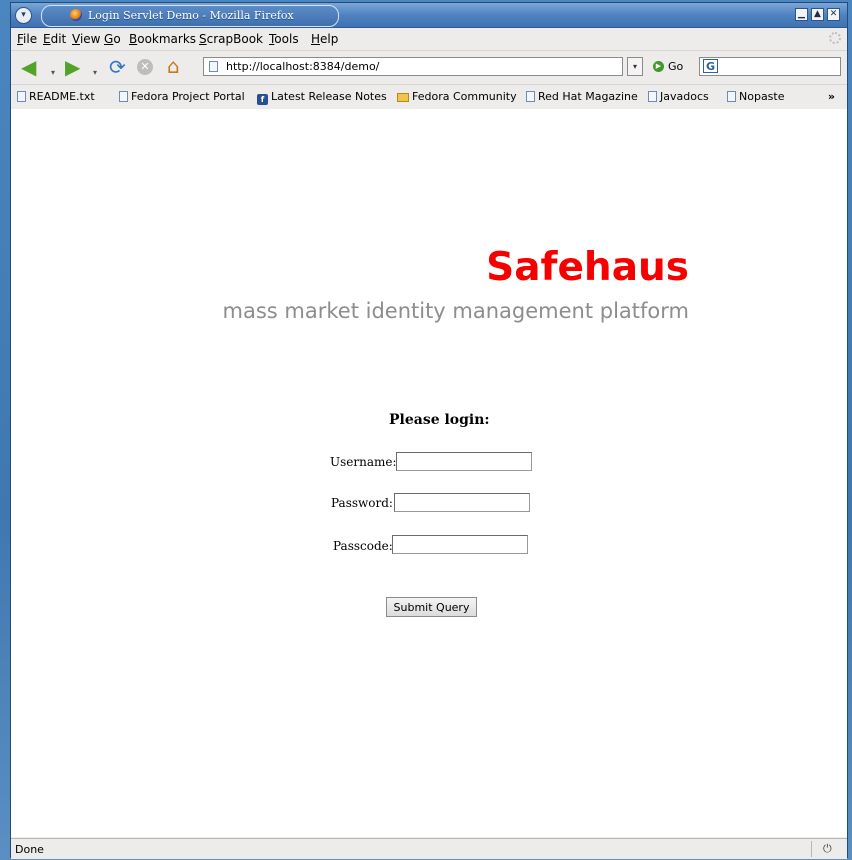 This screenshot has height=860, width=852. I want to click on bookmark-label: Nopaste, so click(762, 96).